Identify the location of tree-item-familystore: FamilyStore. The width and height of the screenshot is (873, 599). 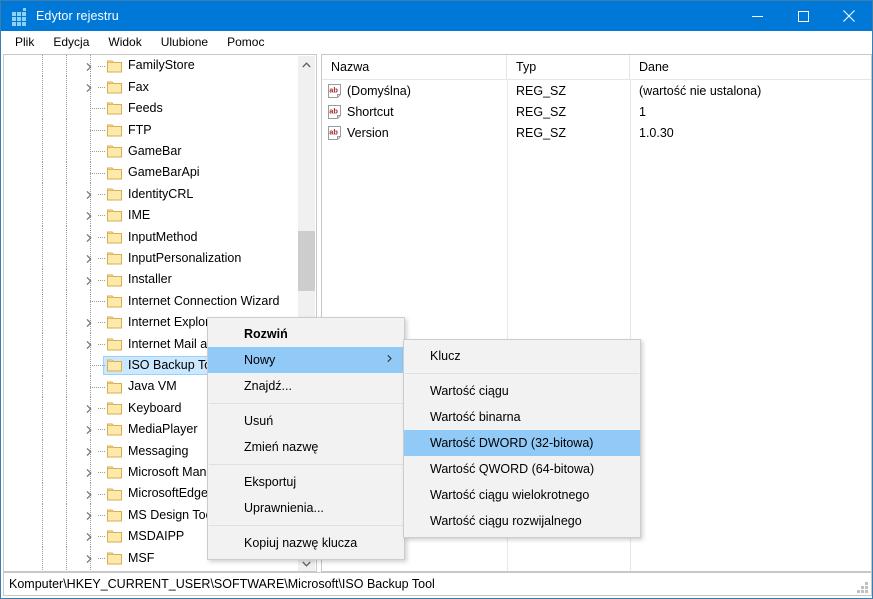
(151, 66).